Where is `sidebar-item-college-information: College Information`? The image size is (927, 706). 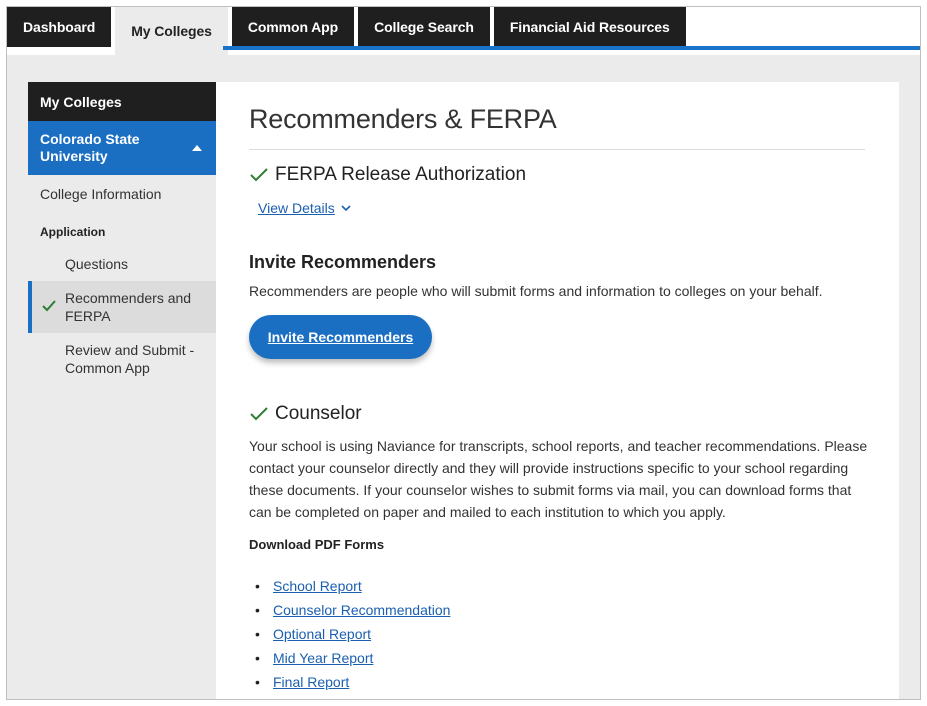 sidebar-item-college-information: College Information is located at coordinates (122, 194).